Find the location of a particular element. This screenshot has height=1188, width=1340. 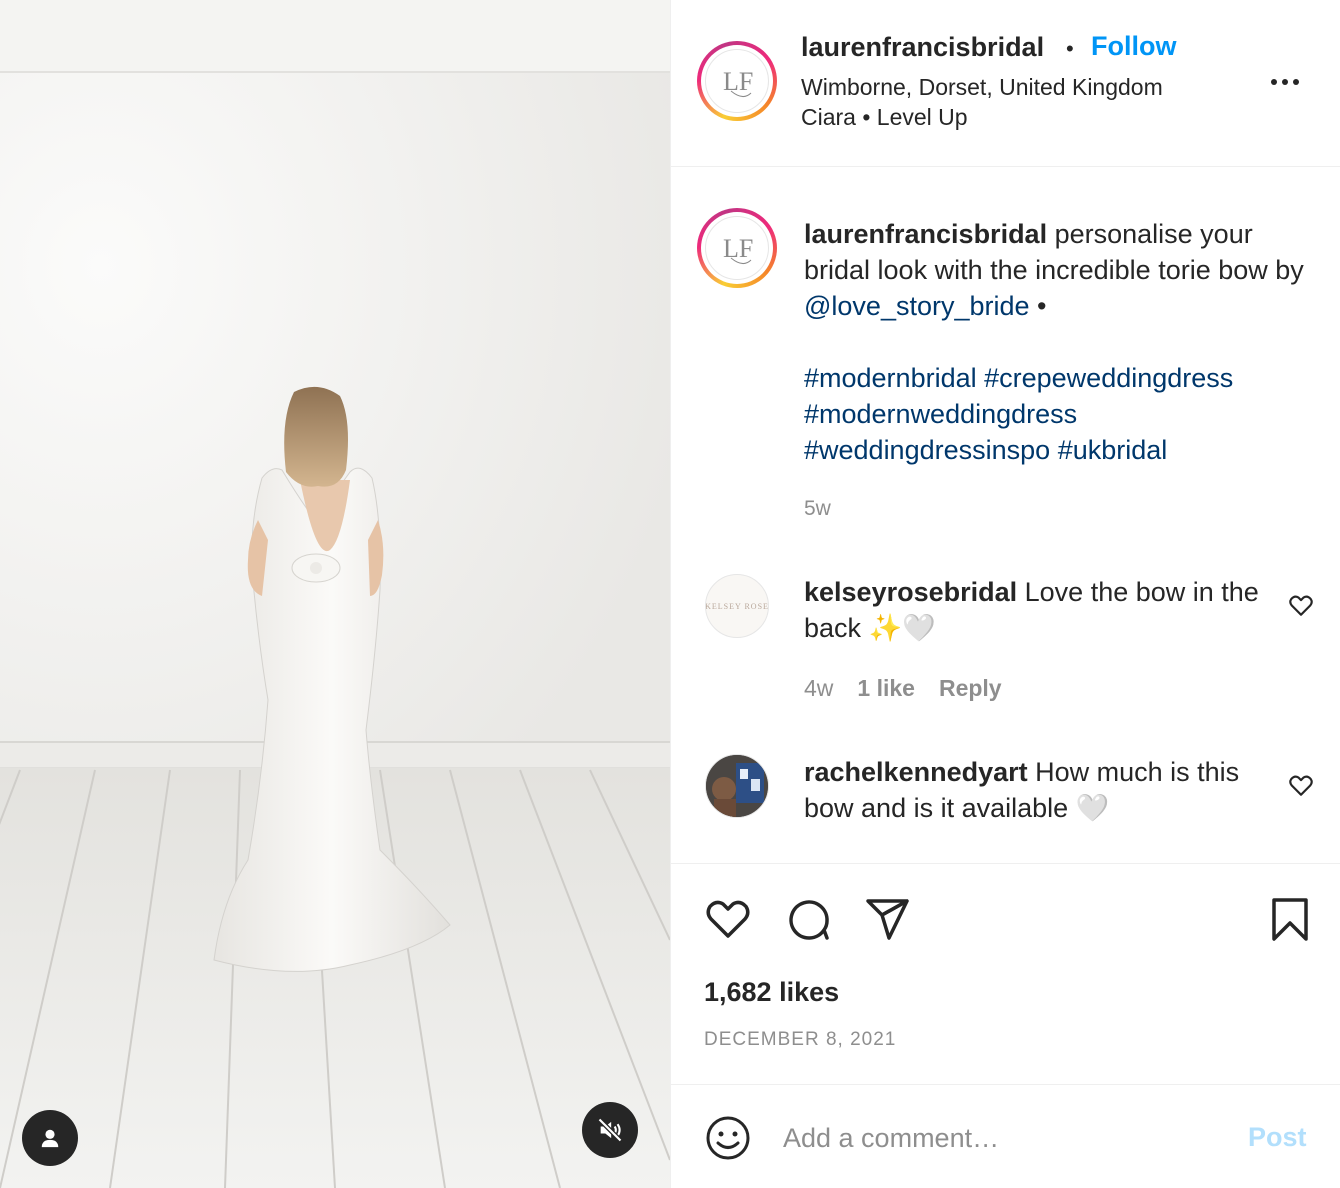

author-username: laurenfrancisbridal is located at coordinates (922, 47).